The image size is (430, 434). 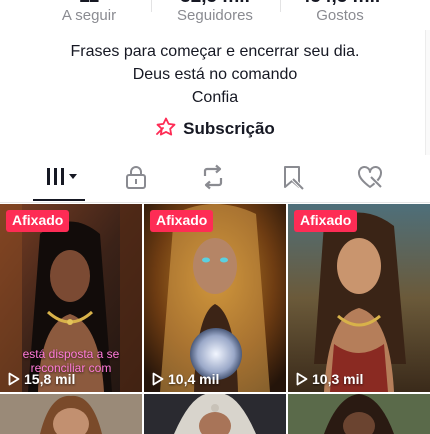 I want to click on video-thumbnail: Afixado 10,3 mil, so click(x=359, y=298).